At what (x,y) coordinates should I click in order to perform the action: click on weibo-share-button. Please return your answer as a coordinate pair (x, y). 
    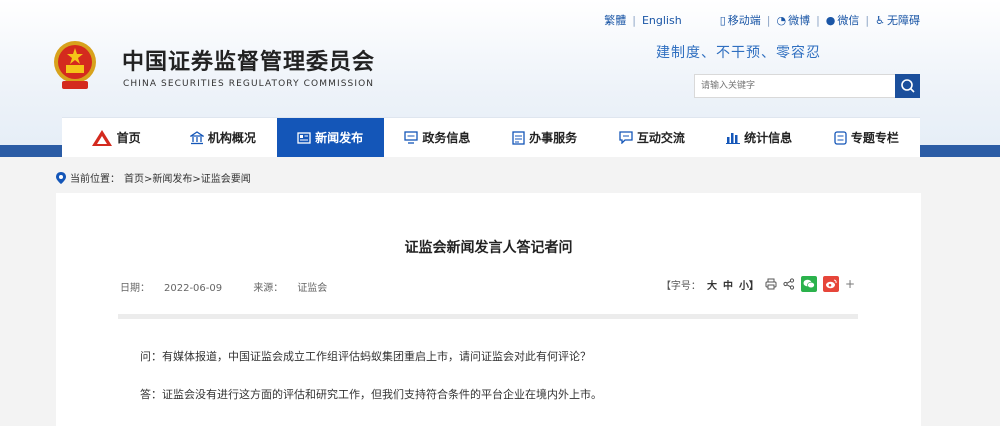
    Looking at the image, I should click on (830, 284).